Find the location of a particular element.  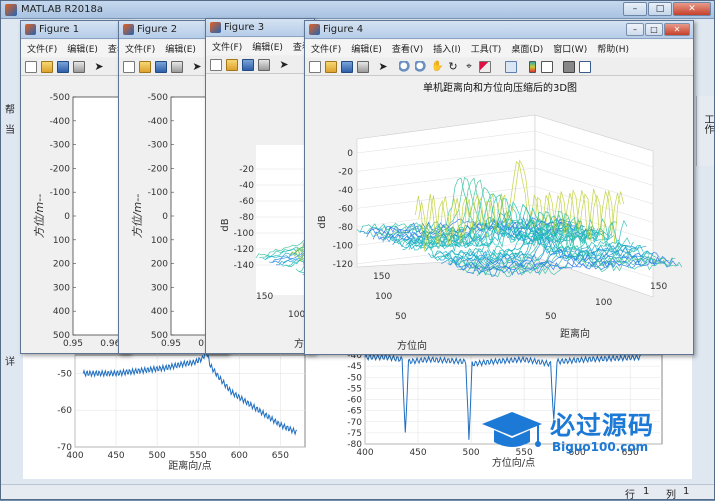

x-tick-label: 600 is located at coordinates (239, 456).